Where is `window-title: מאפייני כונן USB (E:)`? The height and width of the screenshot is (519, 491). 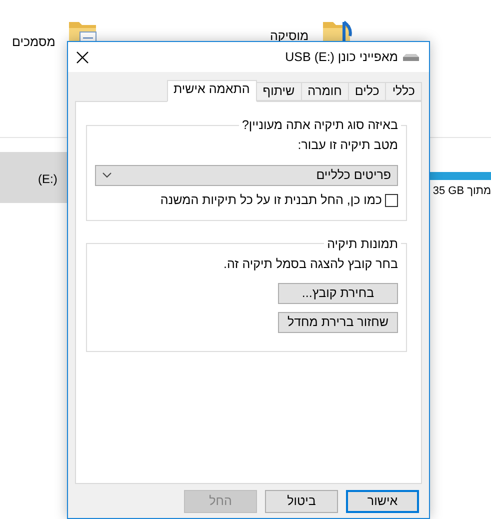
window-title: מאפייני כונן USB (E:) is located at coordinates (341, 57).